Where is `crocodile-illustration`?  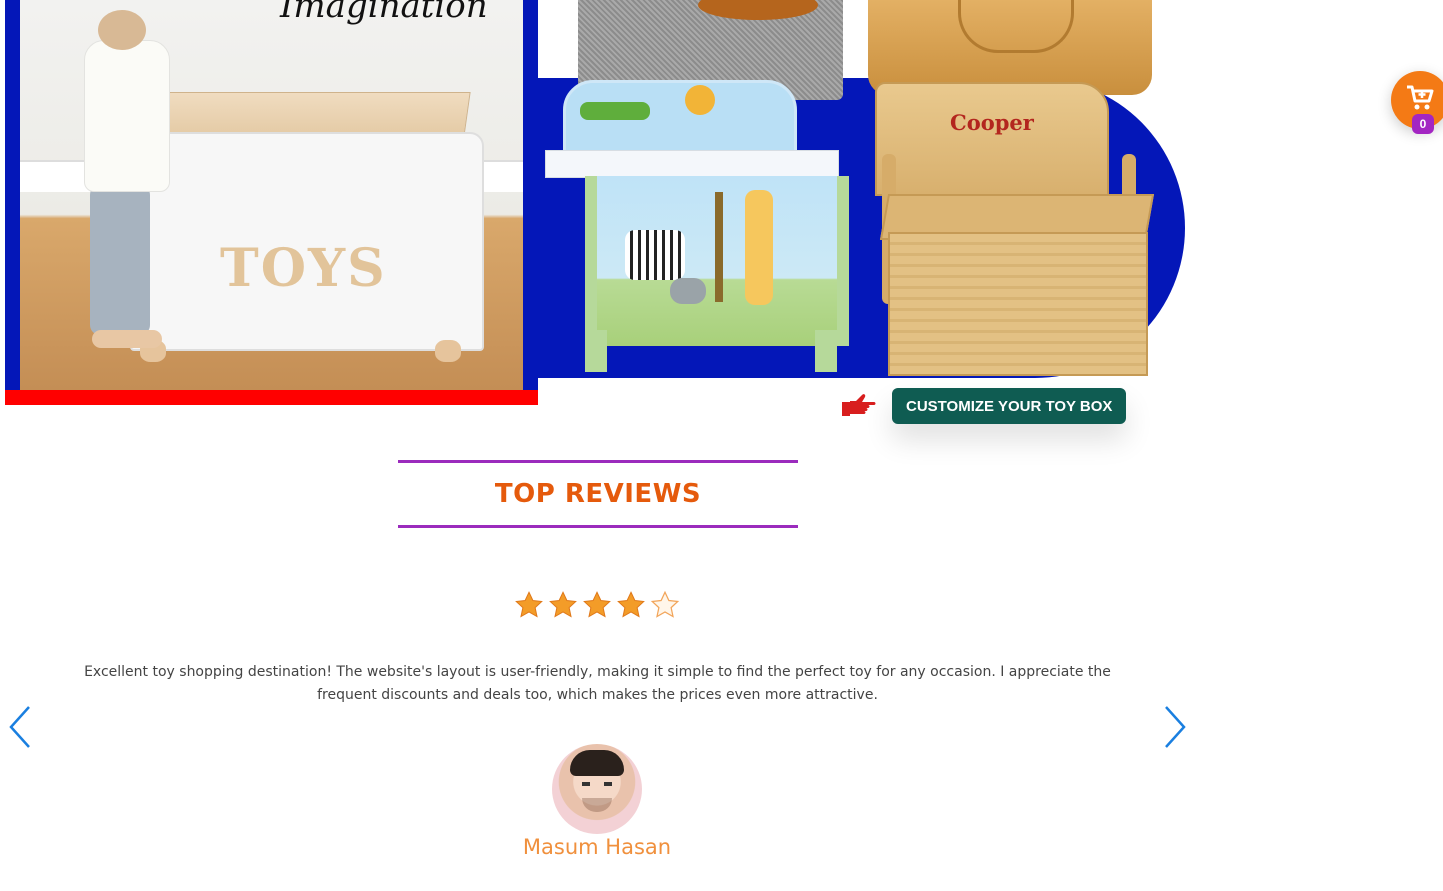 crocodile-illustration is located at coordinates (615, 111).